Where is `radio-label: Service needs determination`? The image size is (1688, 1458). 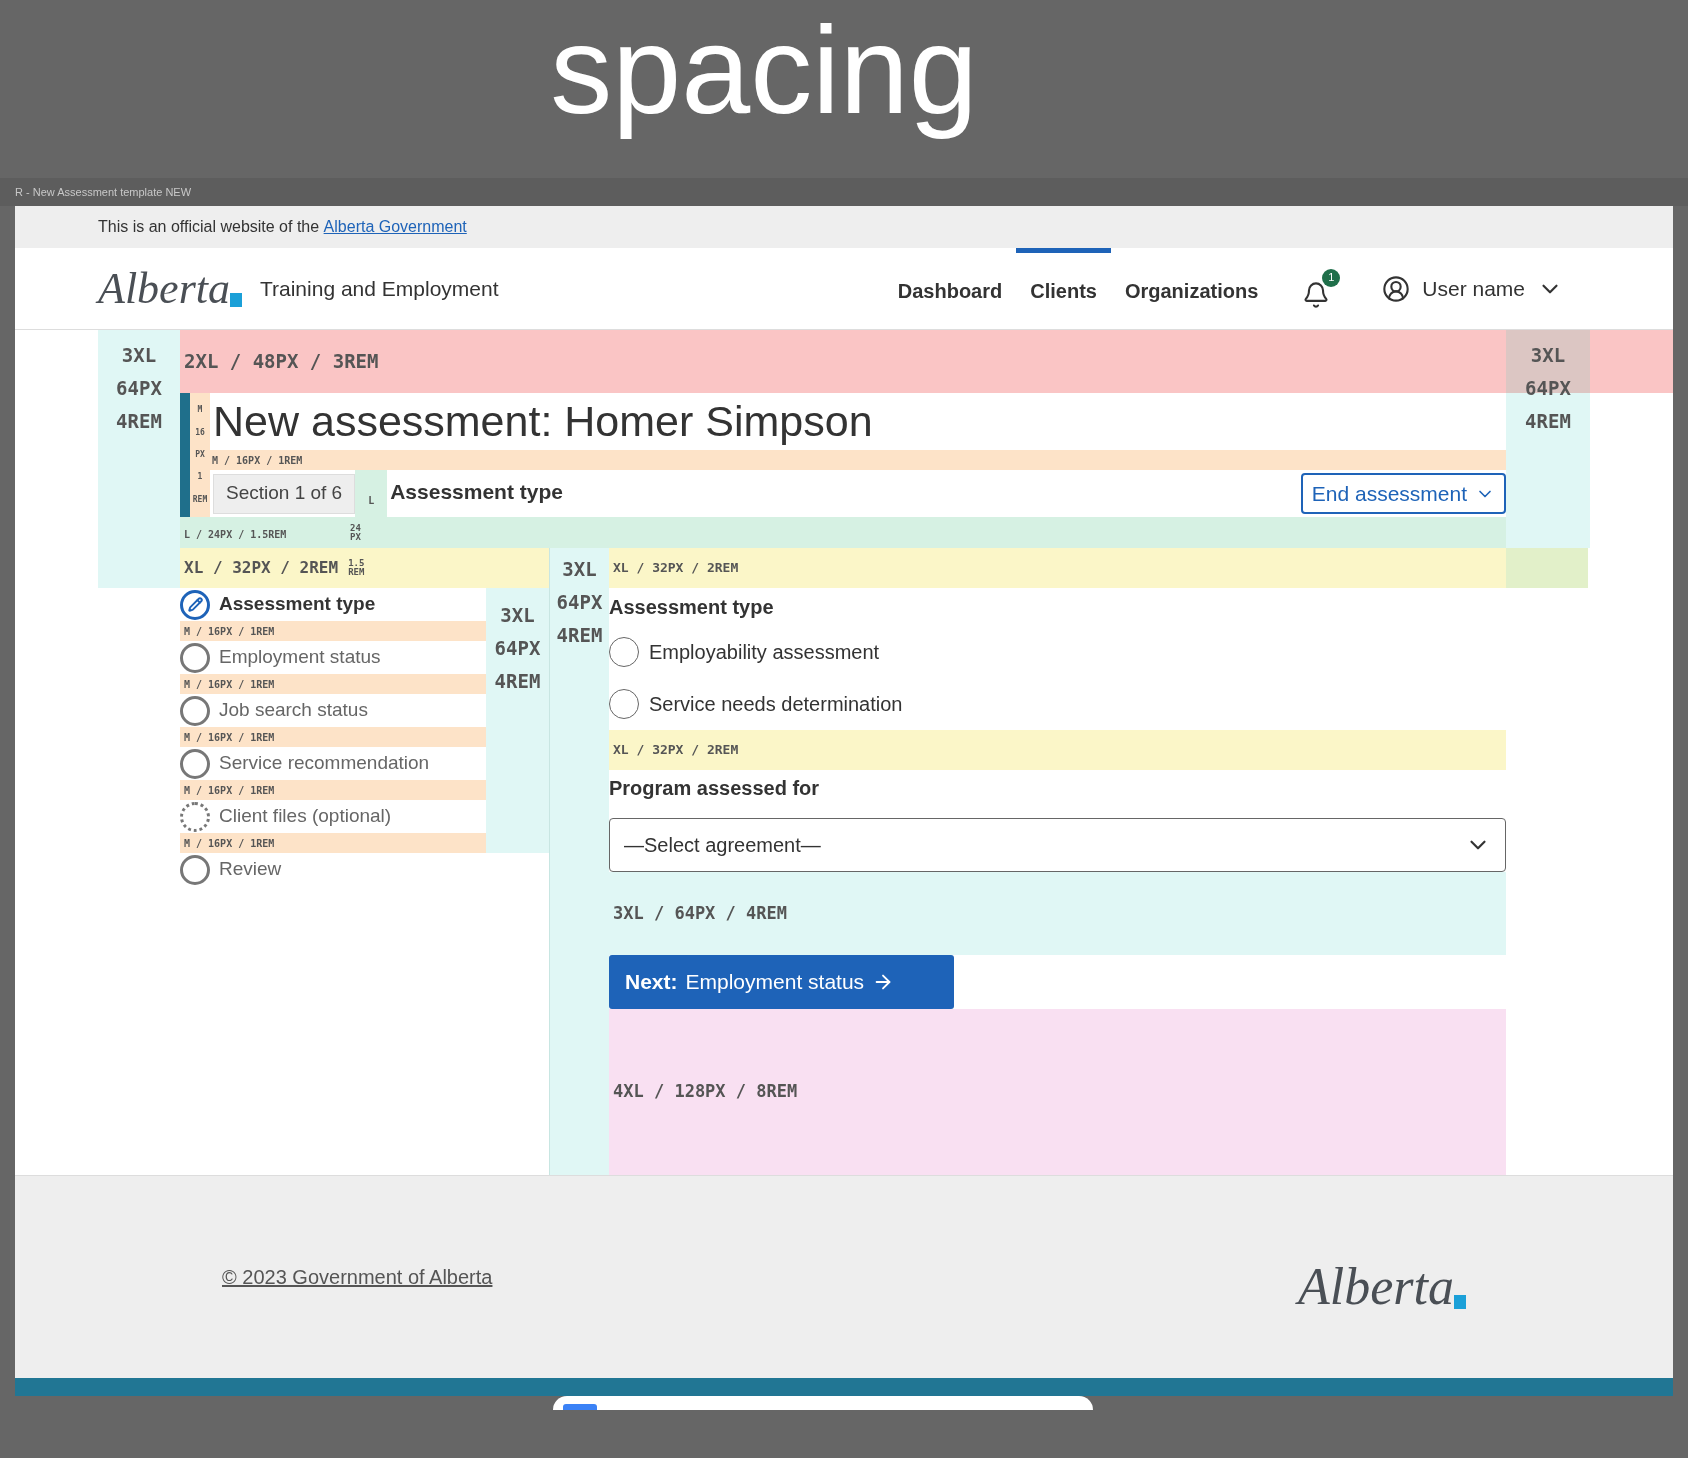
radio-label: Service needs determination is located at coordinates (776, 704).